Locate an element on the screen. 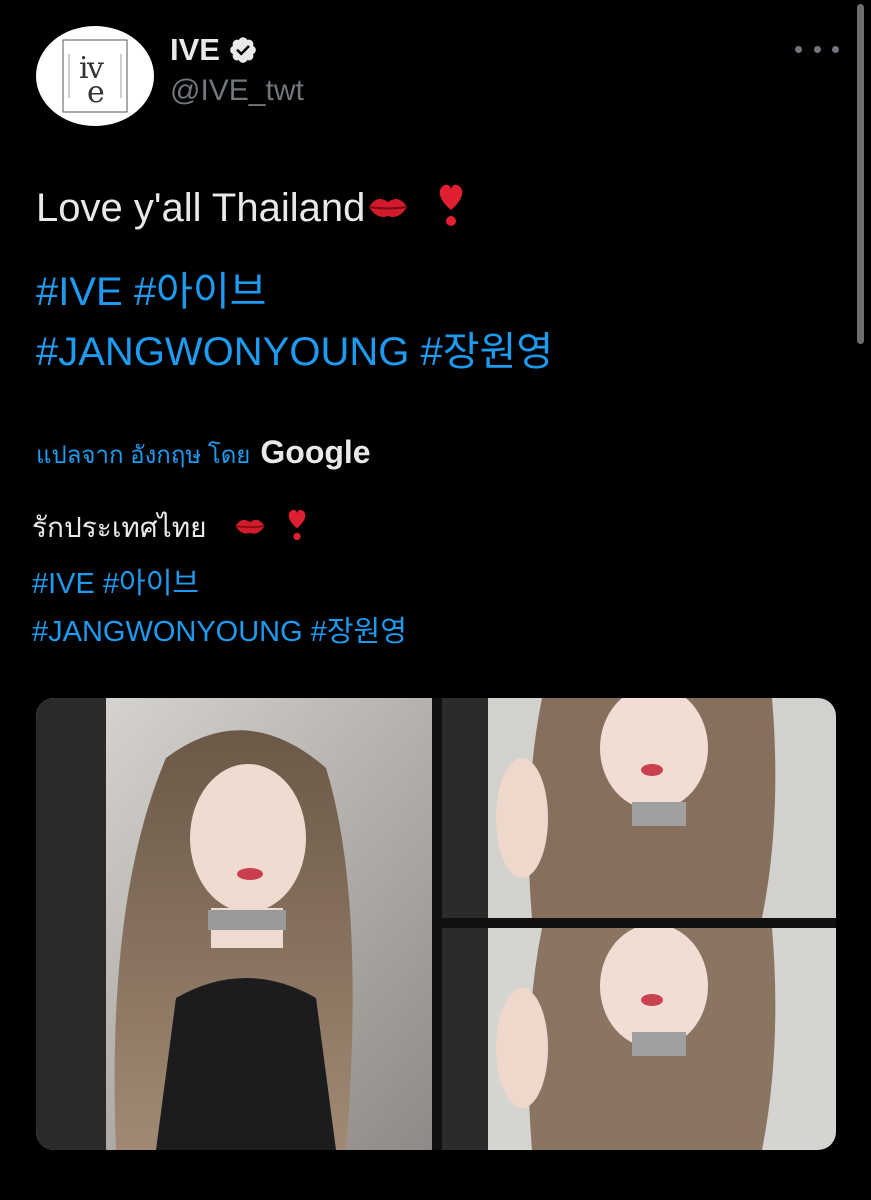 The width and height of the screenshot is (871, 1200). name-row: IVE is located at coordinates (214, 50).